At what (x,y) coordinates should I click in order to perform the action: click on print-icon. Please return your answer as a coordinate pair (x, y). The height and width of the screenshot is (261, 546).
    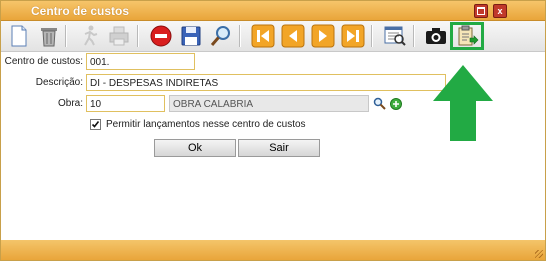
    Looking at the image, I should click on (119, 36).